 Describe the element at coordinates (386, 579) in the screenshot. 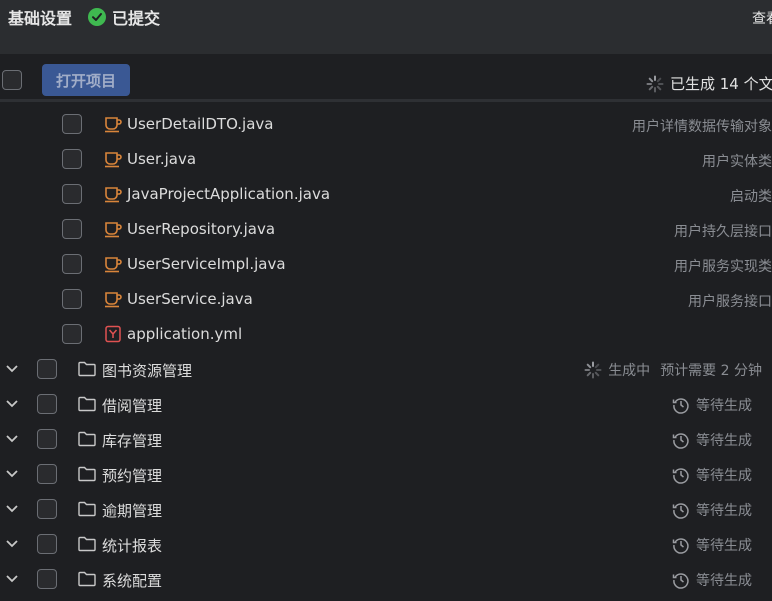

I see `folder-row: 系统配置 等待生成` at that location.